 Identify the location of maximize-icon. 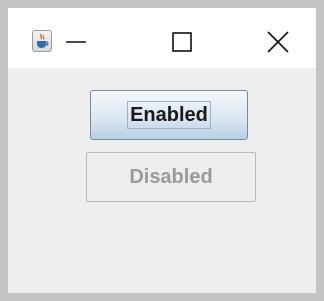
(182, 42).